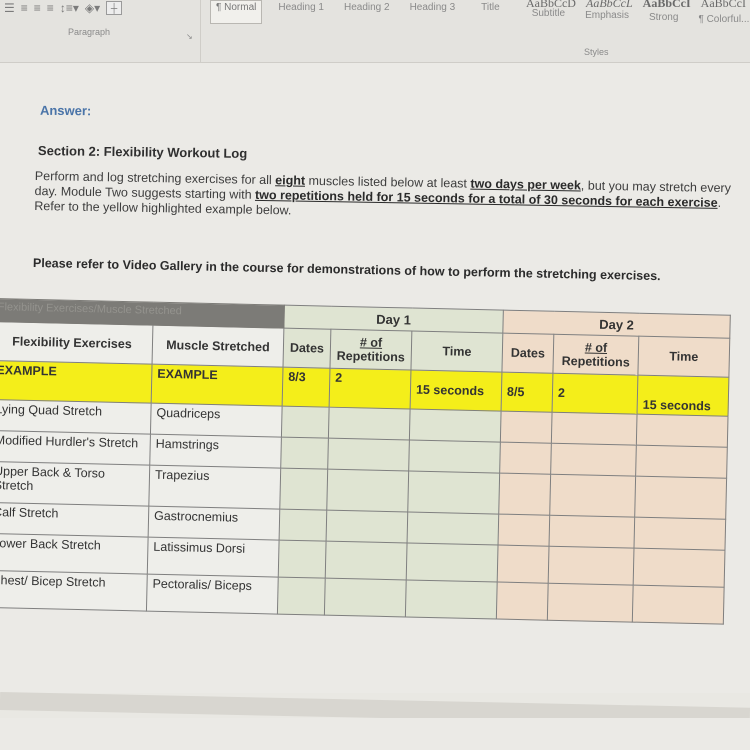 The height and width of the screenshot is (750, 750). Describe the element at coordinates (65, 110) in the screenshot. I see `answer-label: Answer:` at that location.